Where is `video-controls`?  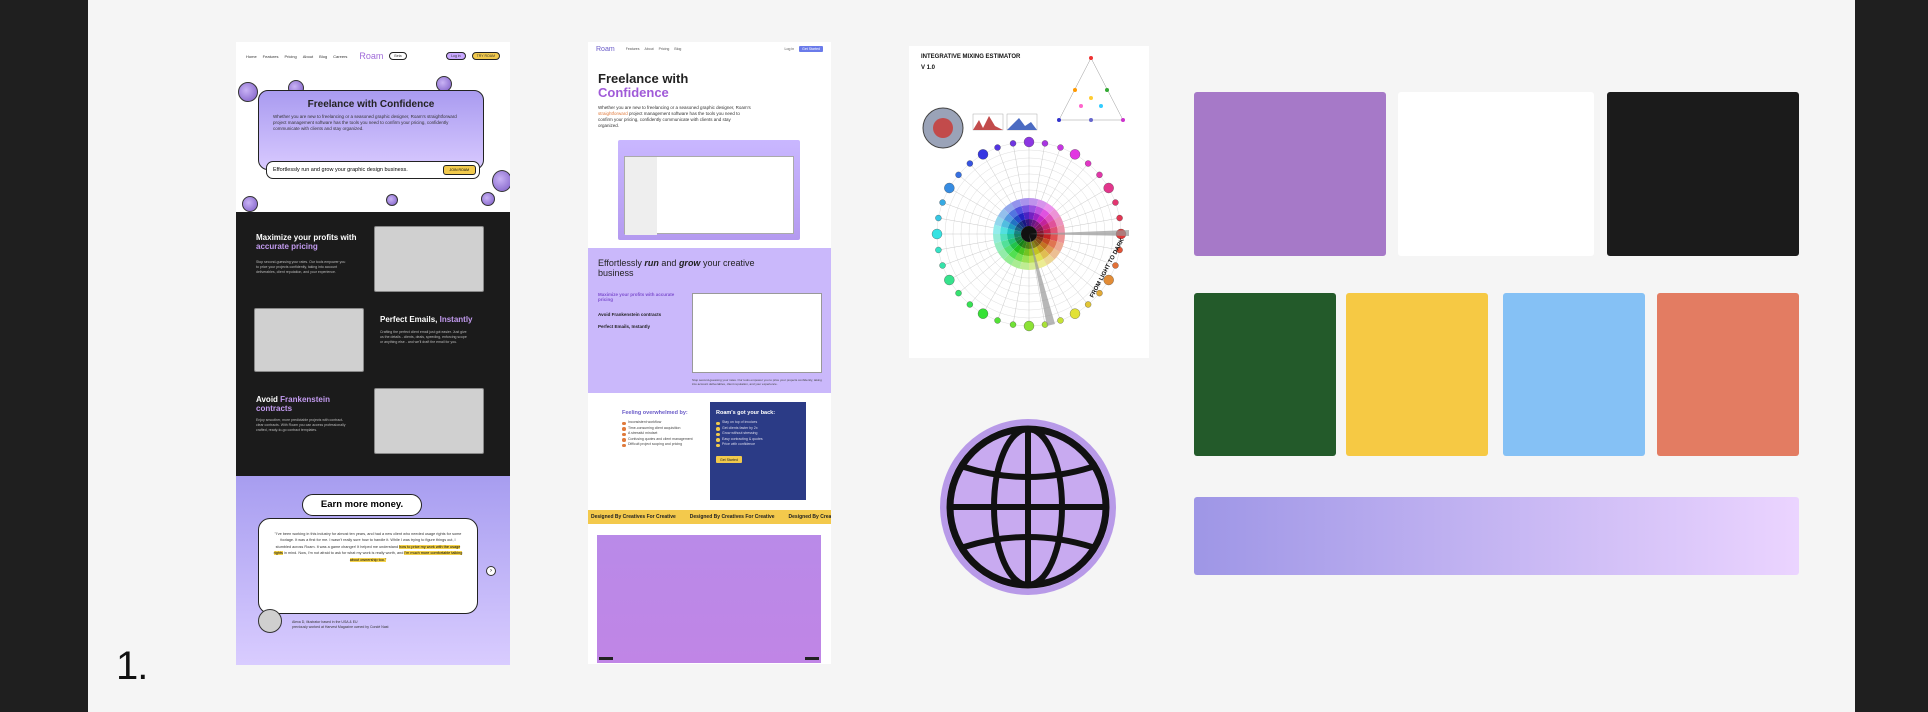
video-controls is located at coordinates (709, 659).